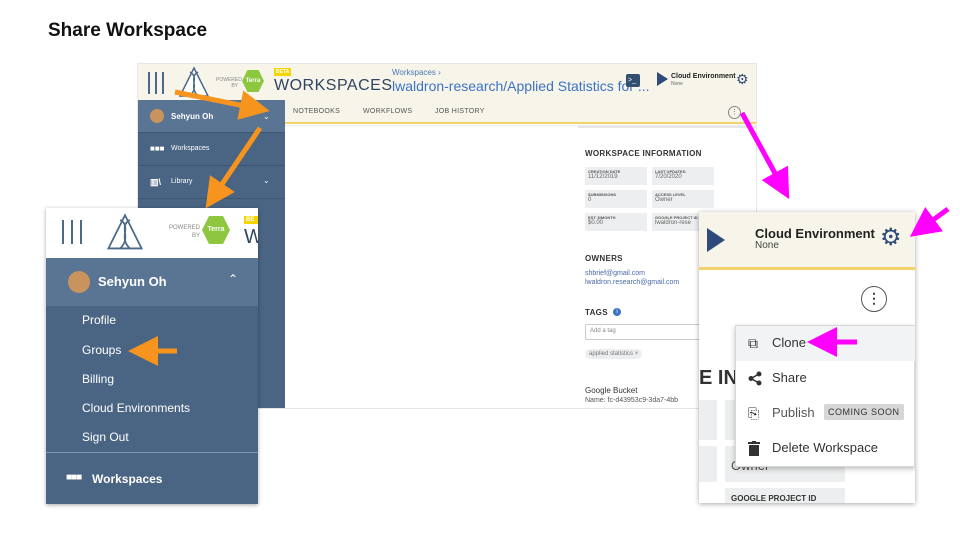 The height and width of the screenshot is (540, 960). Describe the element at coordinates (929, 221) in the screenshot. I see `arrow-to-gear` at that location.